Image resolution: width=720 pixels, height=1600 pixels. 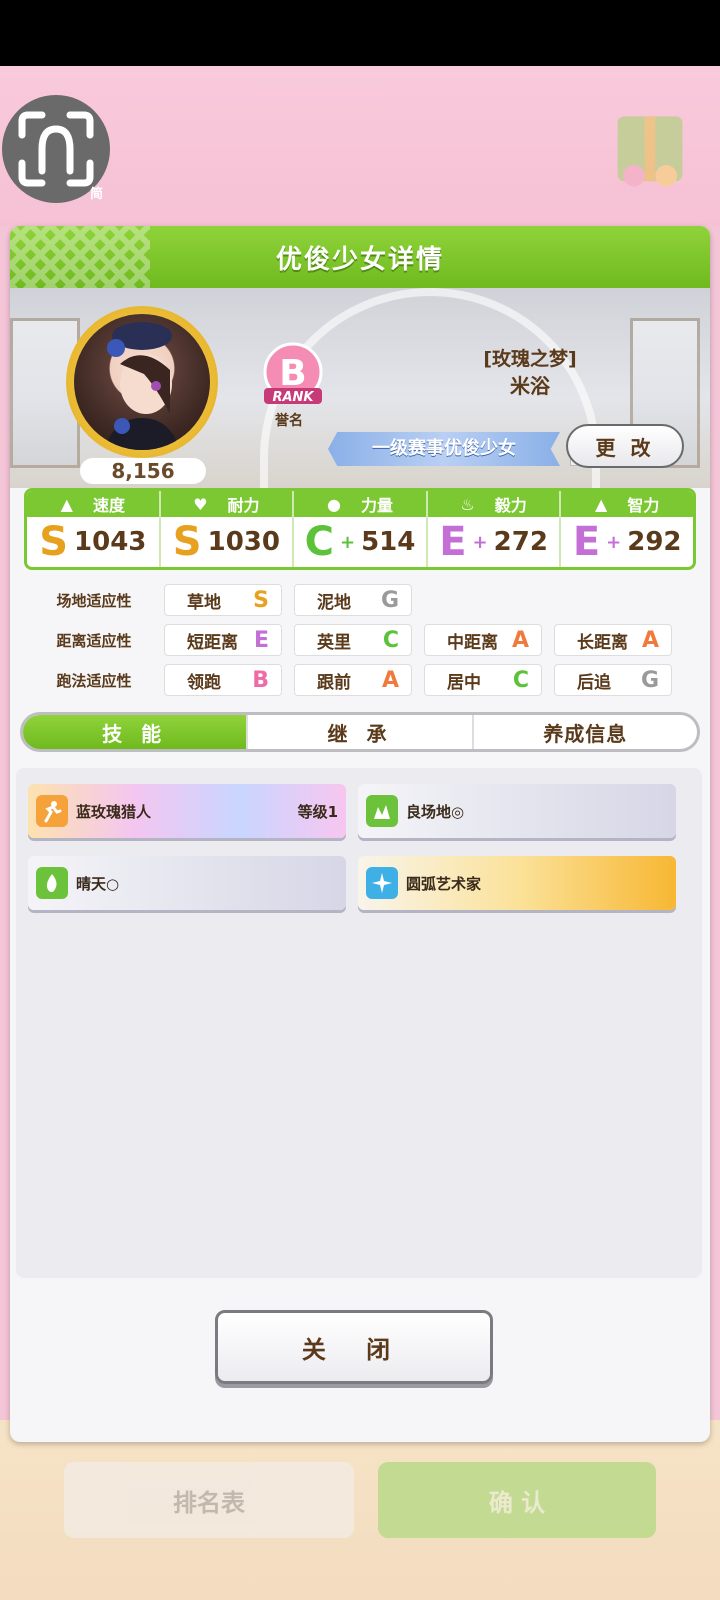 What do you see at coordinates (317, 811) in the screenshot?
I see `skill-level: 等级1` at bounding box center [317, 811].